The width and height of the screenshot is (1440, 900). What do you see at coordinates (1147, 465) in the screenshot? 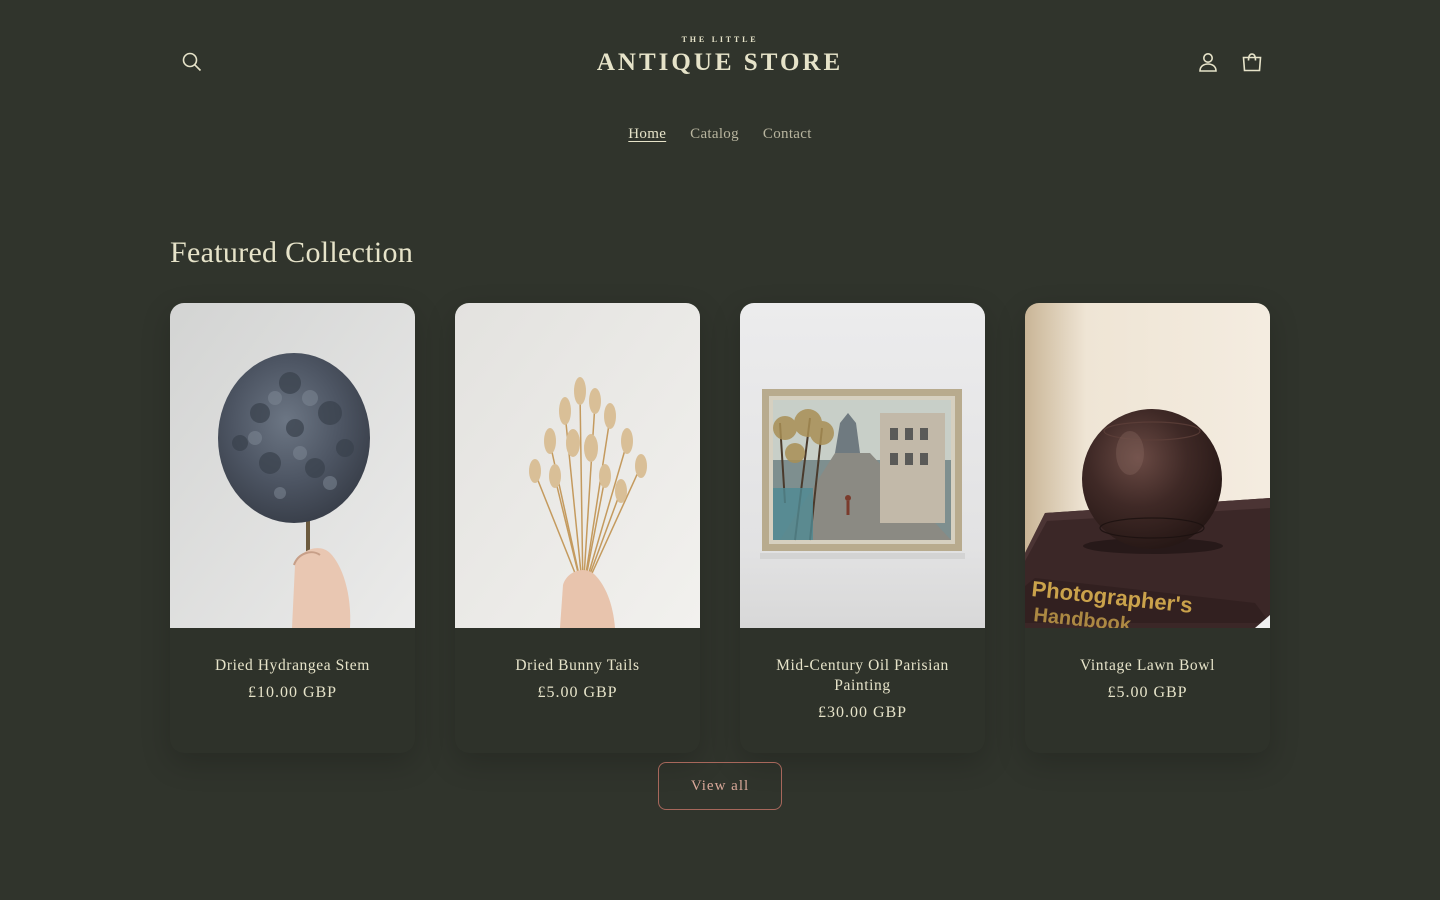
I see `product-image-lawn-bowl: Photographer's Handbook` at bounding box center [1147, 465].